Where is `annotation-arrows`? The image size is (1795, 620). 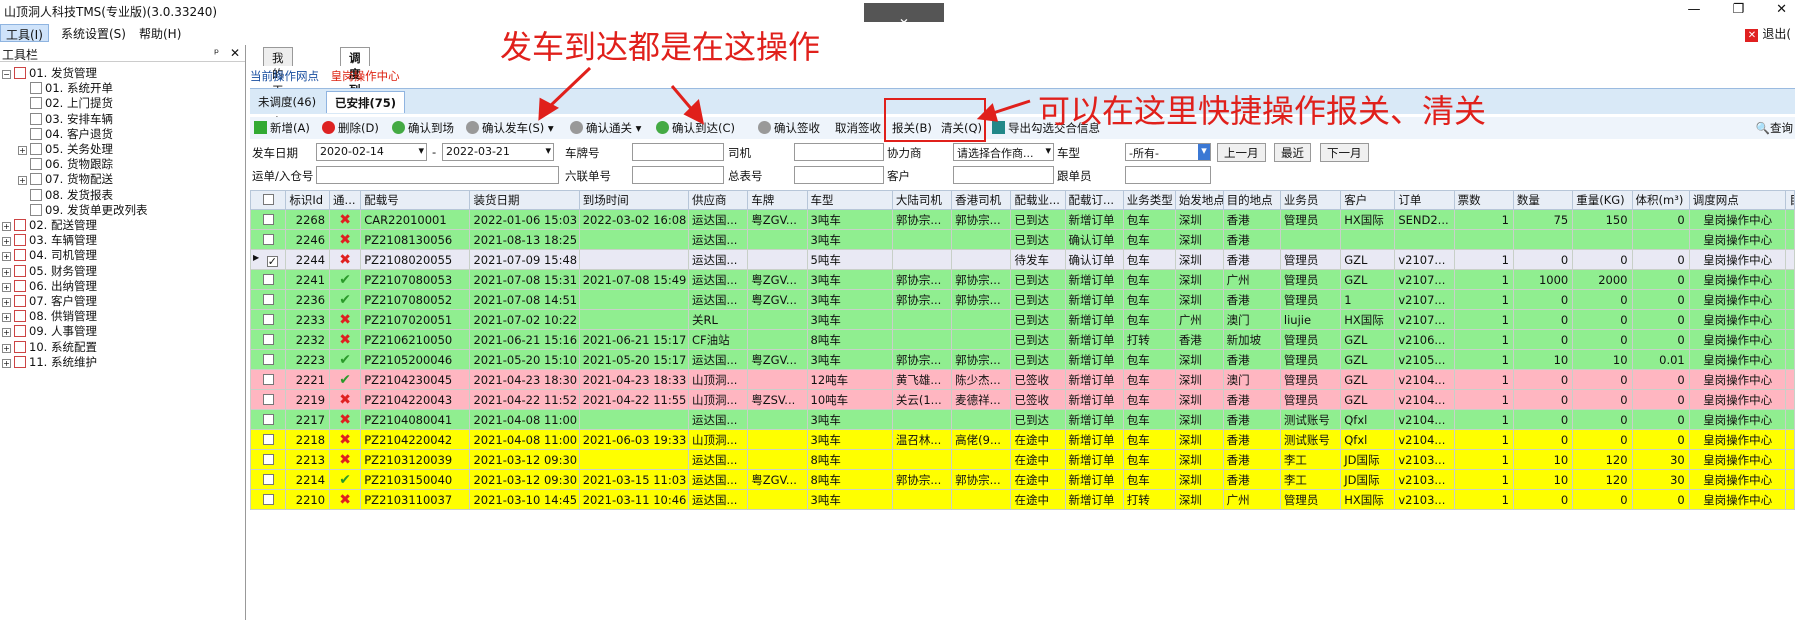
annotation-arrows is located at coordinates (784, 95).